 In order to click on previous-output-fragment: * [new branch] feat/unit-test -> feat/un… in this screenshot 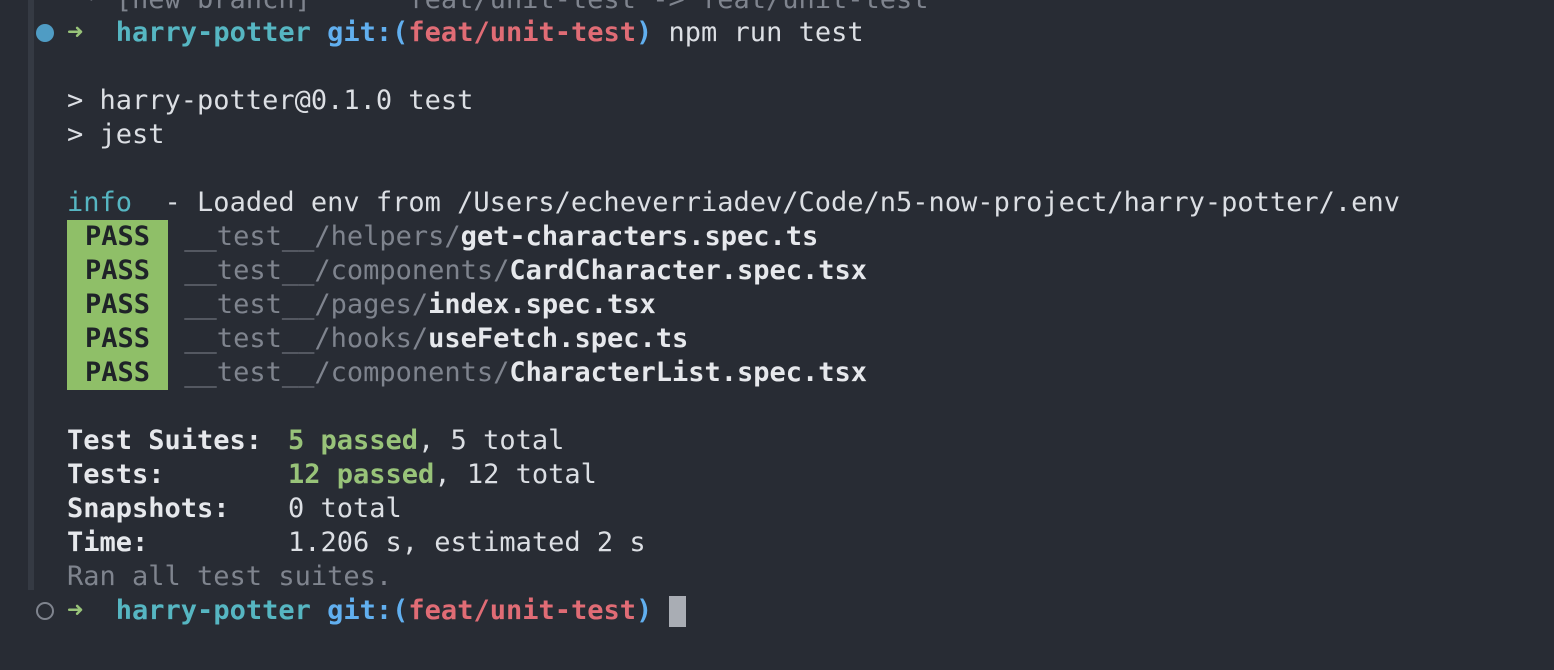, I will do `click(497, 8)`.